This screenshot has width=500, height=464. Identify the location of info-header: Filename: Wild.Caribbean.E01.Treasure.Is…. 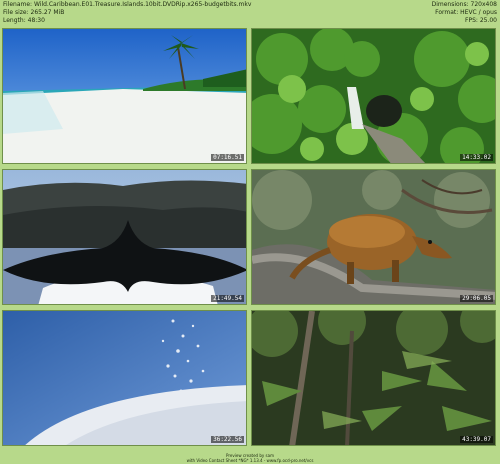
(250, 13).